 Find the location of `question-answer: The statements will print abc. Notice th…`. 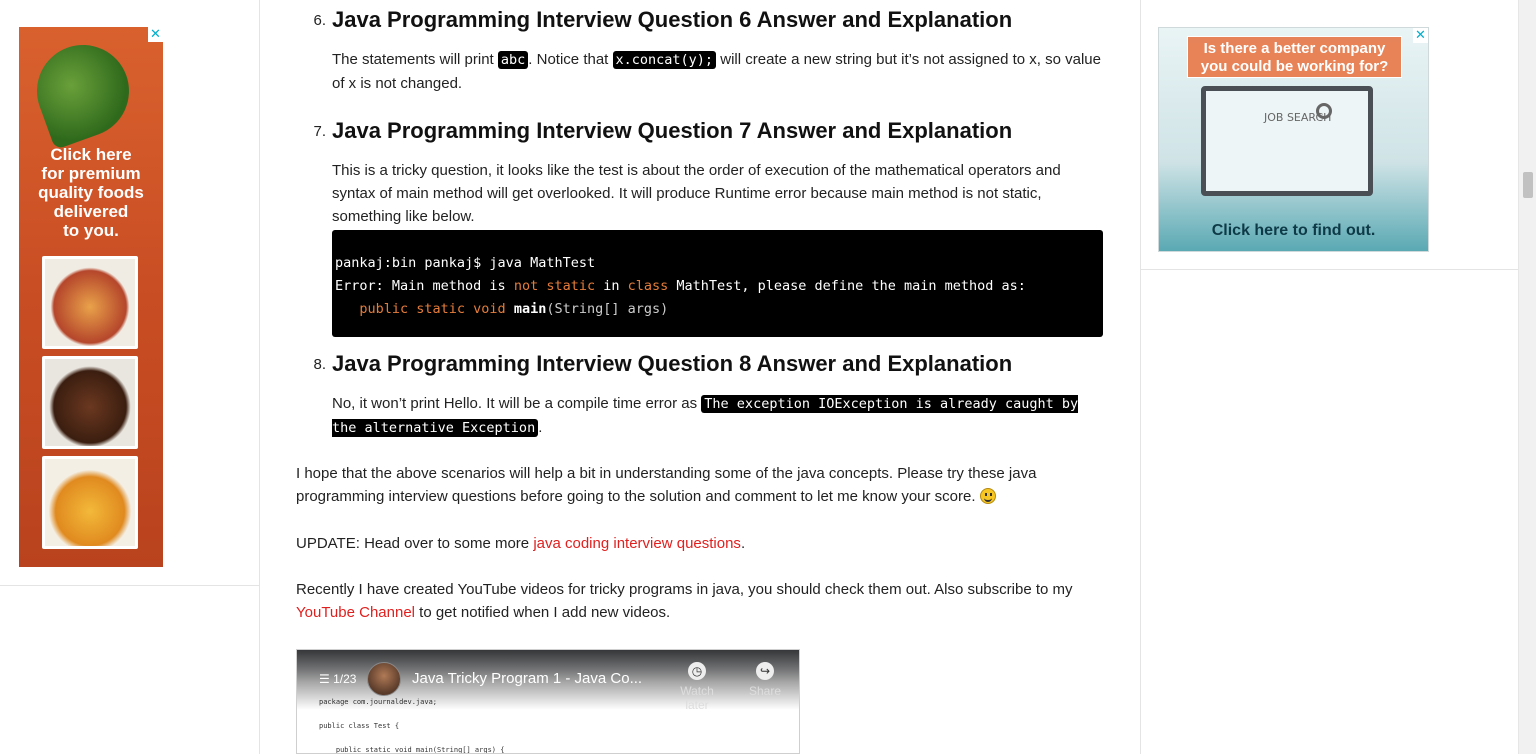

question-answer: The statements will print abc. Notice th… is located at coordinates (718, 71).